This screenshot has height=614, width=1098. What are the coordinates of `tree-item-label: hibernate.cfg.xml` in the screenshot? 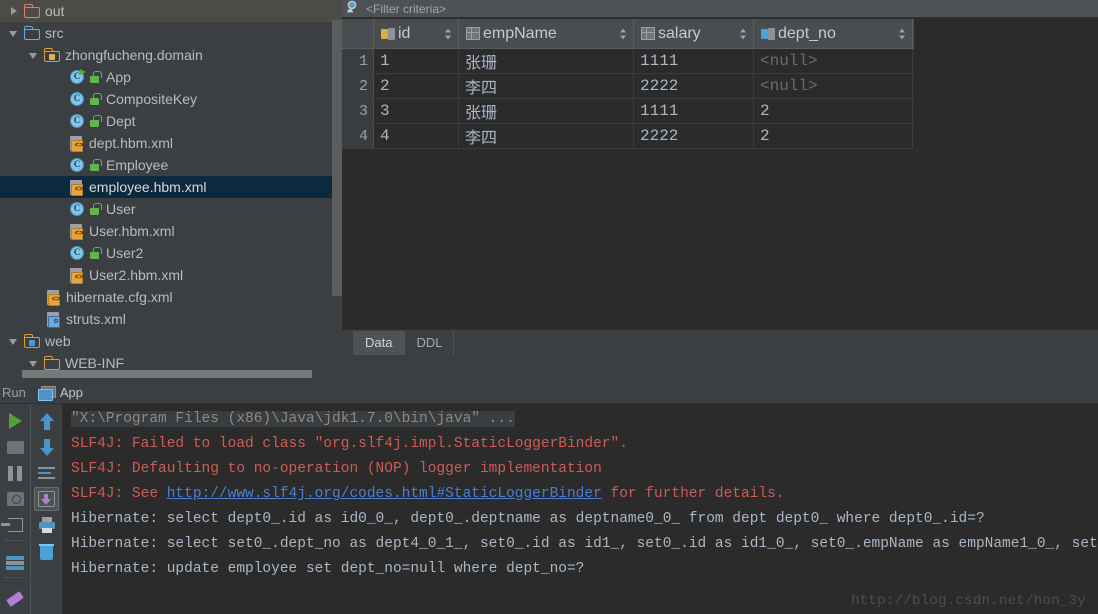 It's located at (119, 297).